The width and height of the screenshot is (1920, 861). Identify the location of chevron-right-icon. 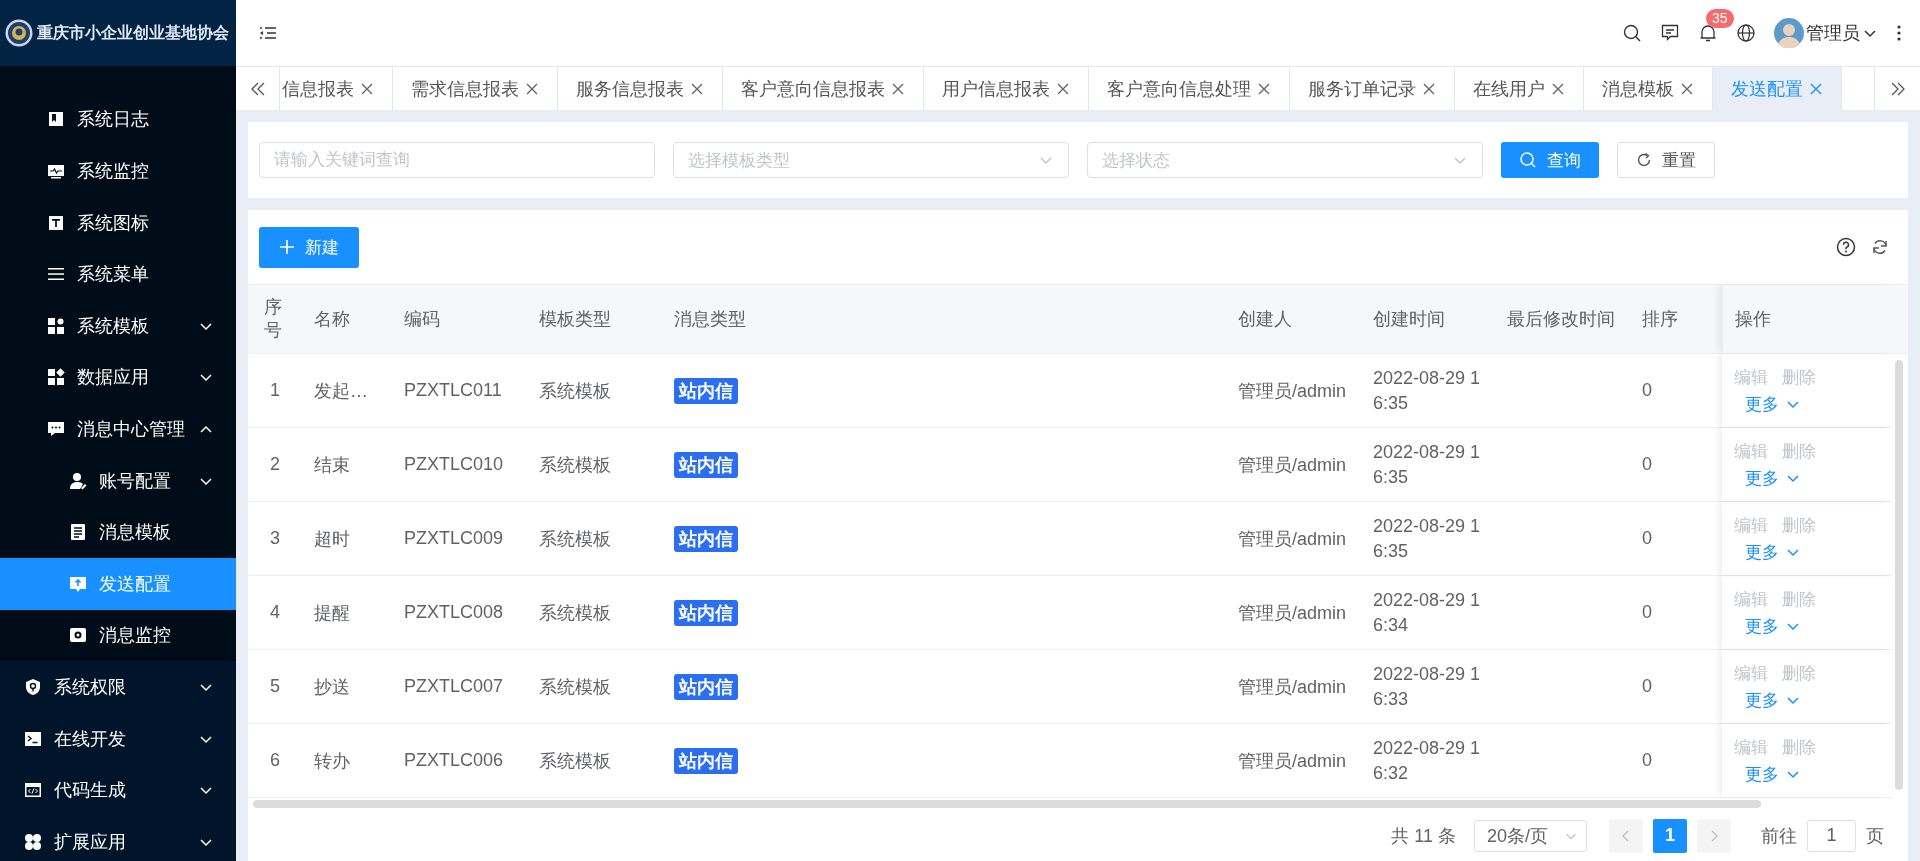
(1714, 835).